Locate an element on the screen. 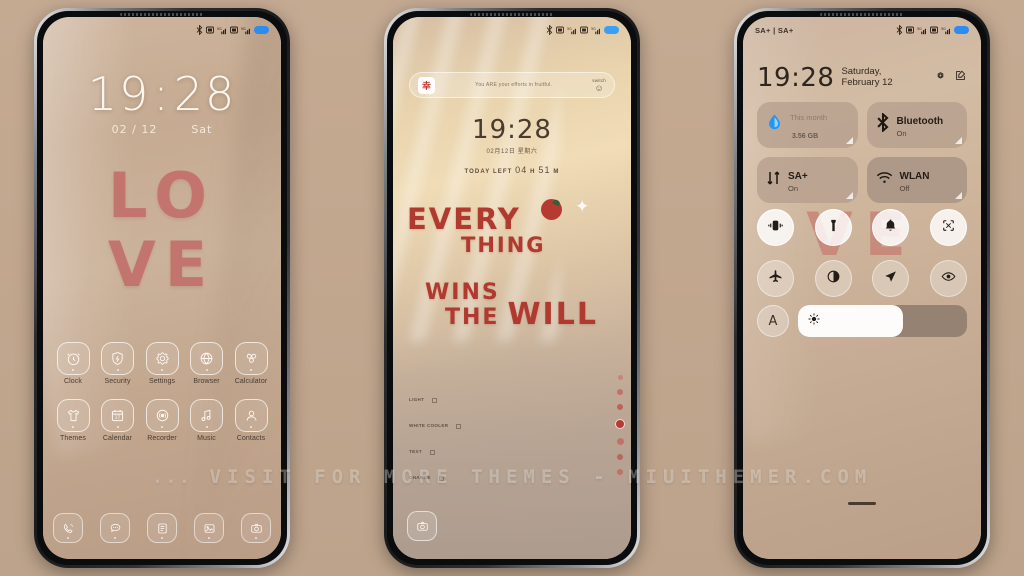 The width and height of the screenshot is (1024, 576). tile-mobile-data: This month 3.56 GB is located at coordinates (807, 125).